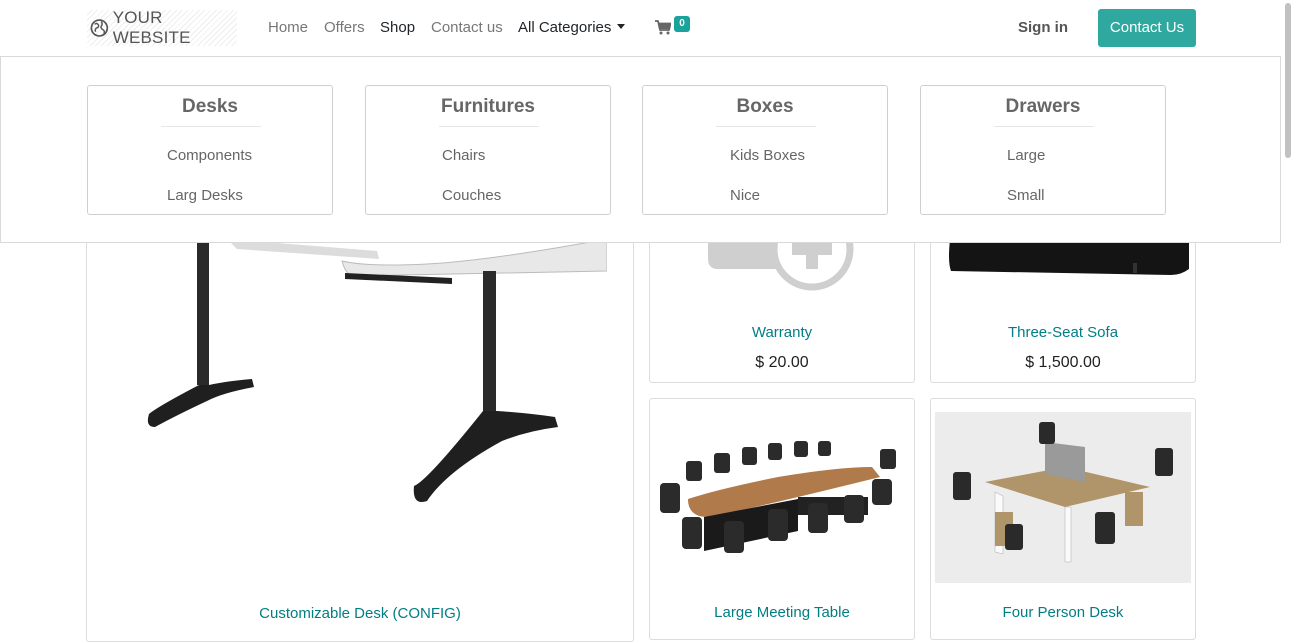 This screenshot has height=642, width=1294. What do you see at coordinates (765, 107) in the screenshot?
I see `category-title: Boxes` at bounding box center [765, 107].